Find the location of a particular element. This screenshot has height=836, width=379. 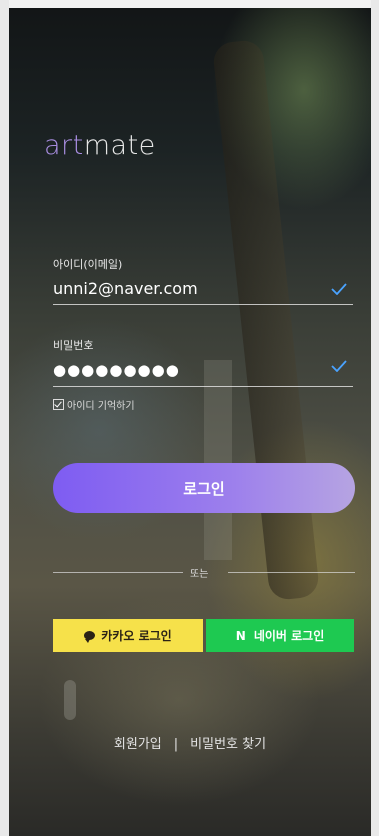

id-label: 아이디(이메일) is located at coordinates (88, 264).